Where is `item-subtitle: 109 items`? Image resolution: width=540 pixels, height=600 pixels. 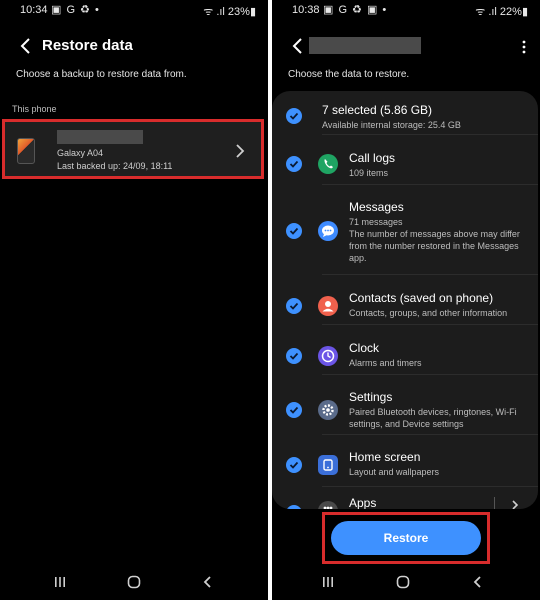
item-subtitle: 109 items is located at coordinates (369, 173).